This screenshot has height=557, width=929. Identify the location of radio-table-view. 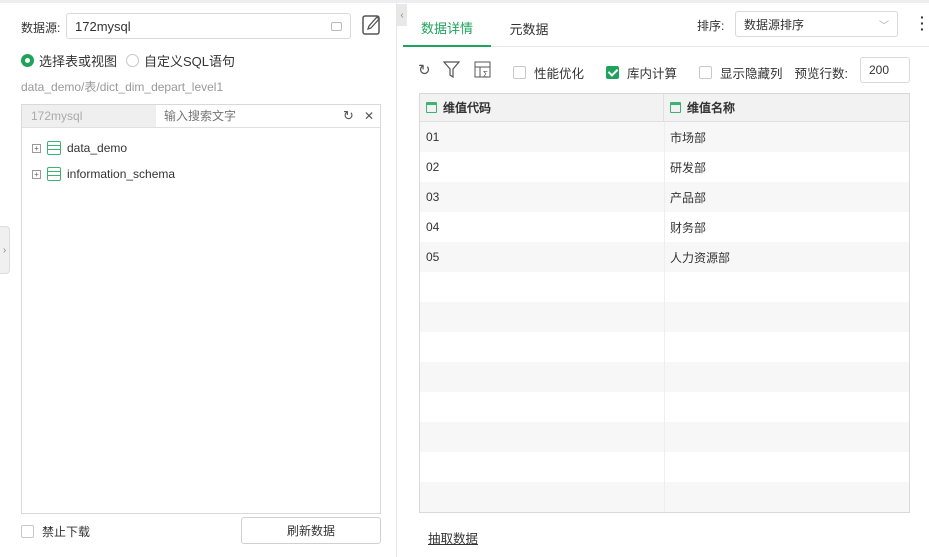
(27, 60).